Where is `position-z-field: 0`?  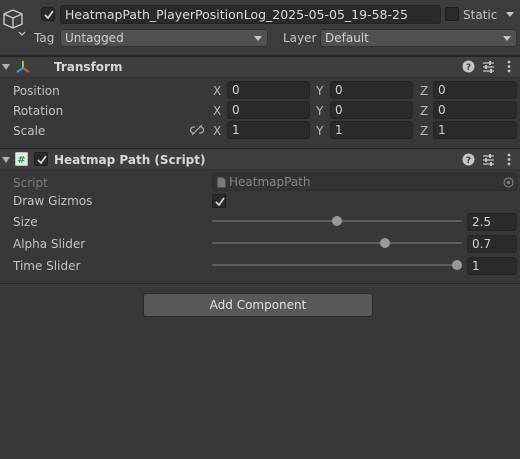
position-z-field: 0 is located at coordinates (475, 90).